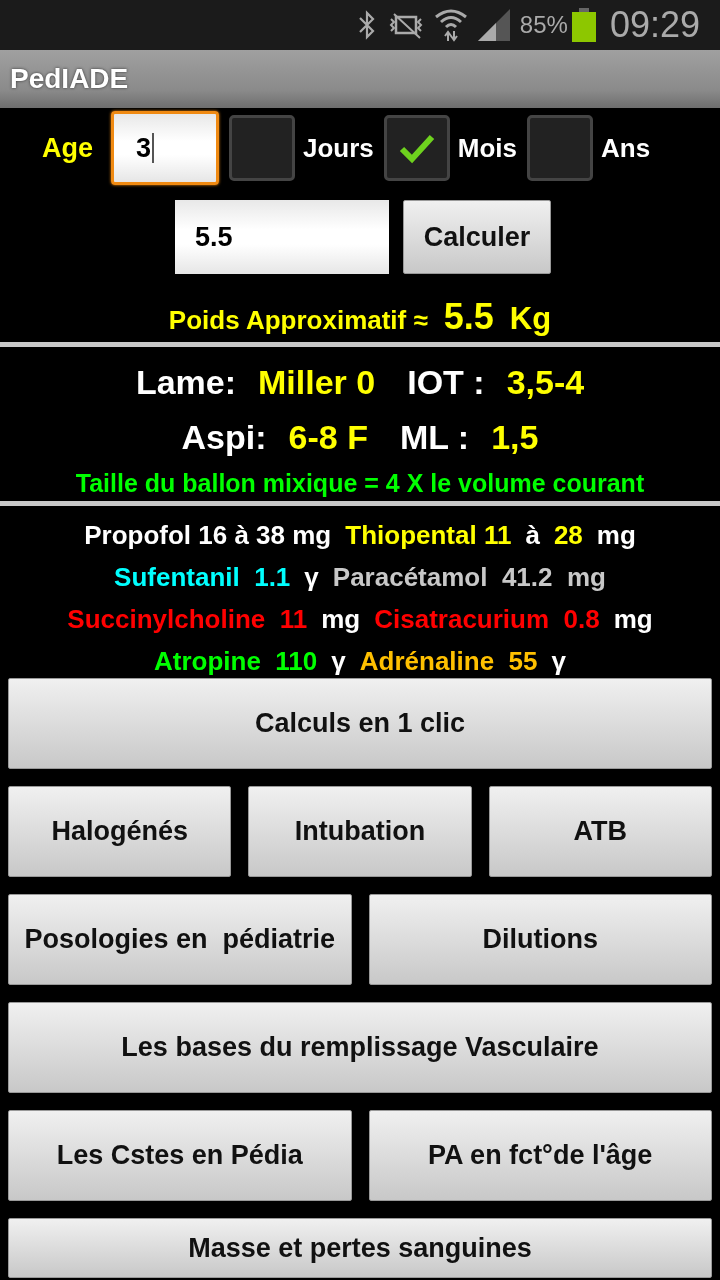 This screenshot has height=1280, width=720. What do you see at coordinates (180, 939) in the screenshot?
I see `menu-button: Posologies en pédiatrie` at bounding box center [180, 939].